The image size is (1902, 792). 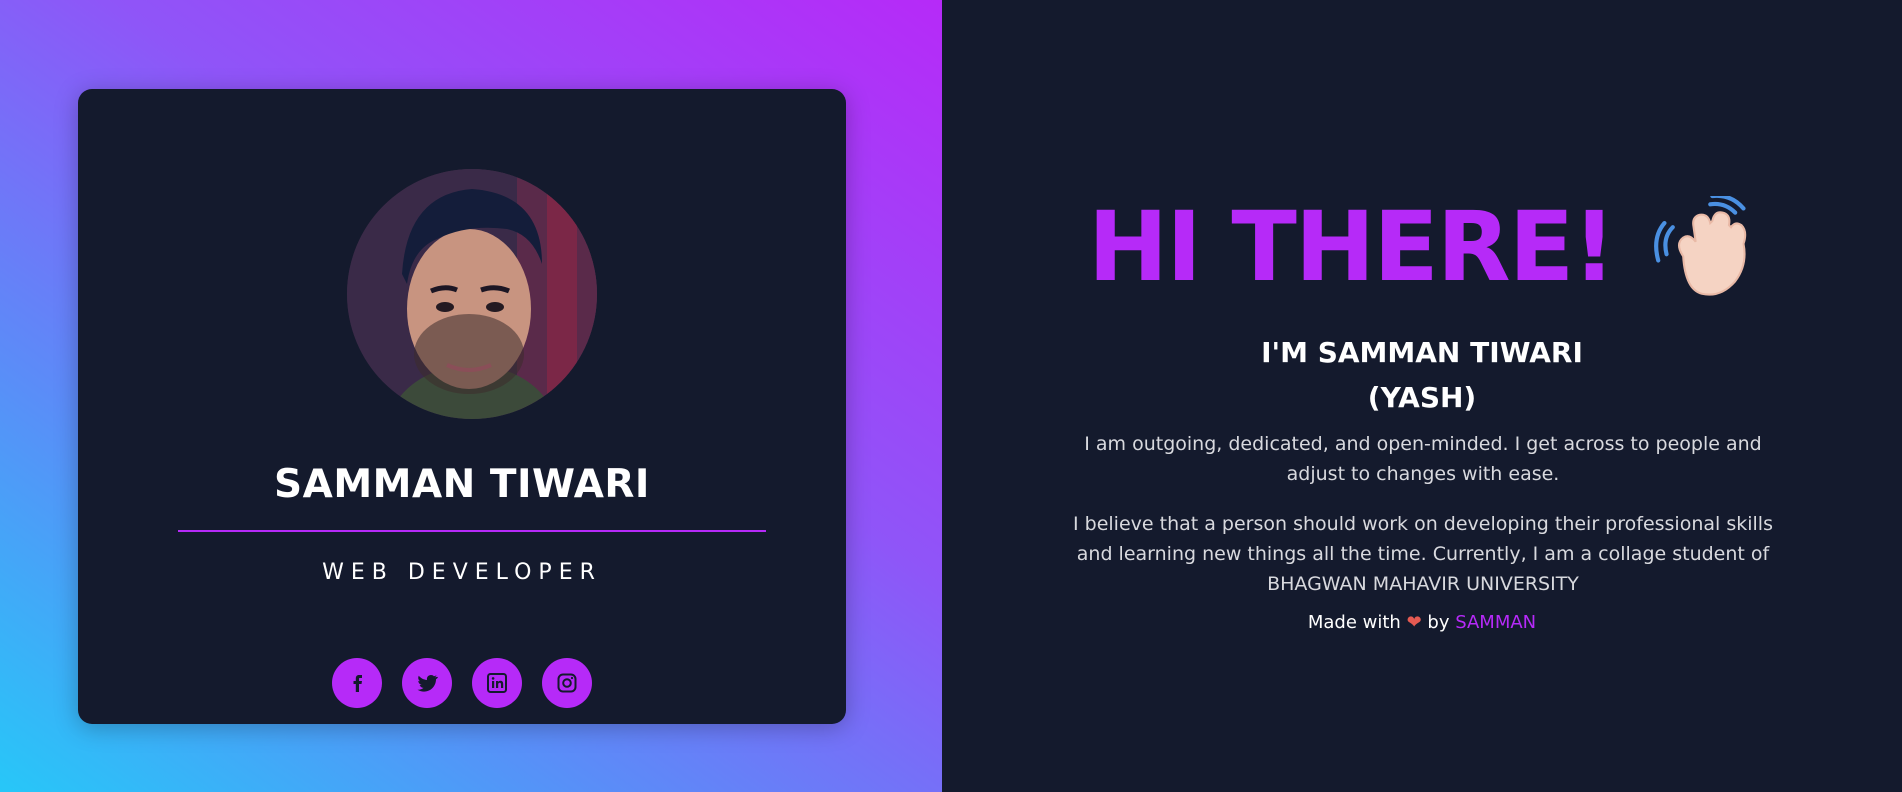 I want to click on social-links, so click(x=462, y=683).